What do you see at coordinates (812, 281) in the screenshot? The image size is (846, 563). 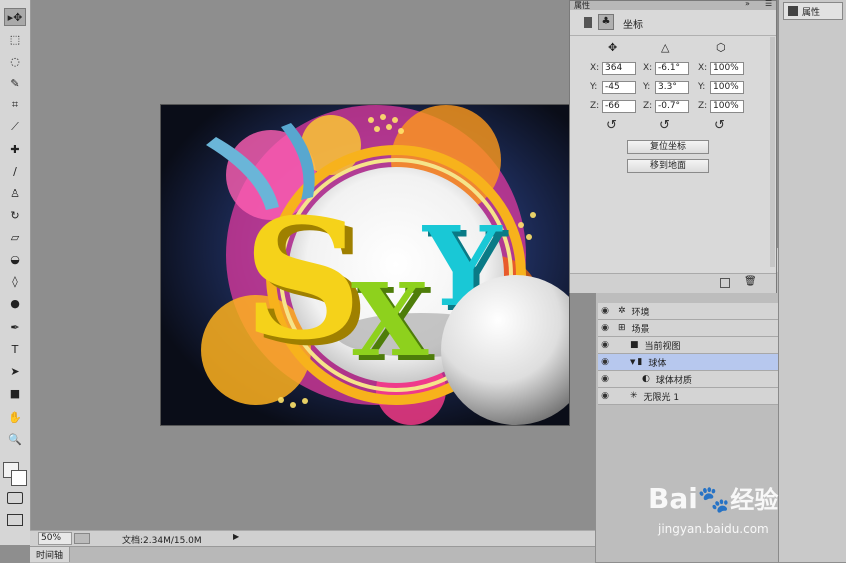 I see `right-dock: 属性` at bounding box center [812, 281].